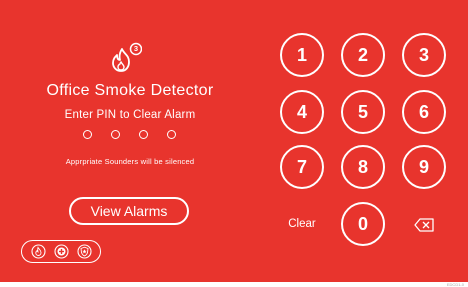 This screenshot has height=287, width=468. Describe the element at coordinates (363, 167) in the screenshot. I see `key-8: 8` at that location.